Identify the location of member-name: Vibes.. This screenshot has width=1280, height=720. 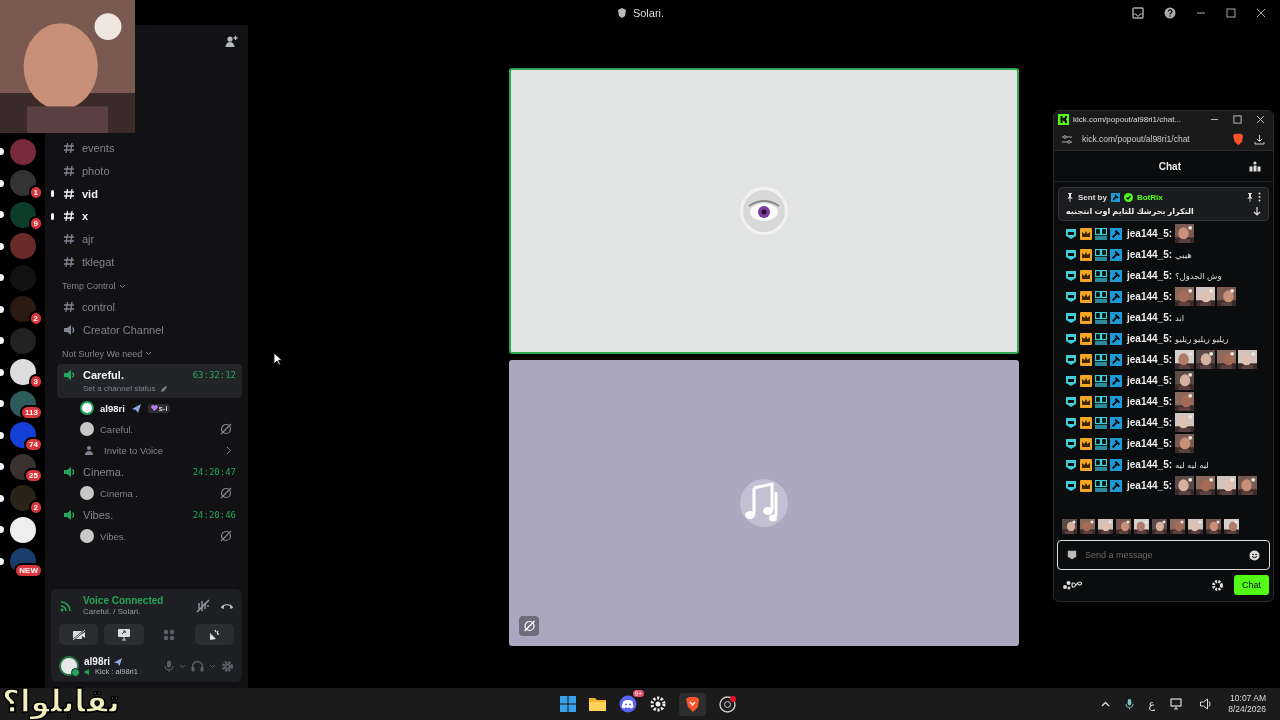
(113, 536).